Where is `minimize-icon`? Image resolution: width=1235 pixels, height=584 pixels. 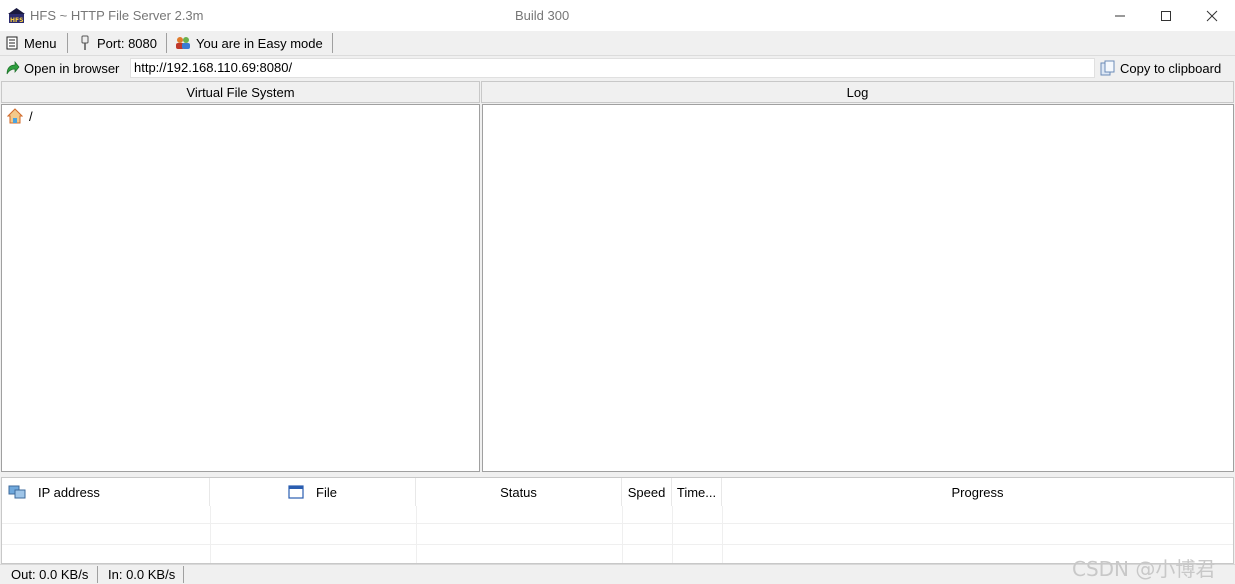
minimize-icon is located at coordinates (1120, 15).